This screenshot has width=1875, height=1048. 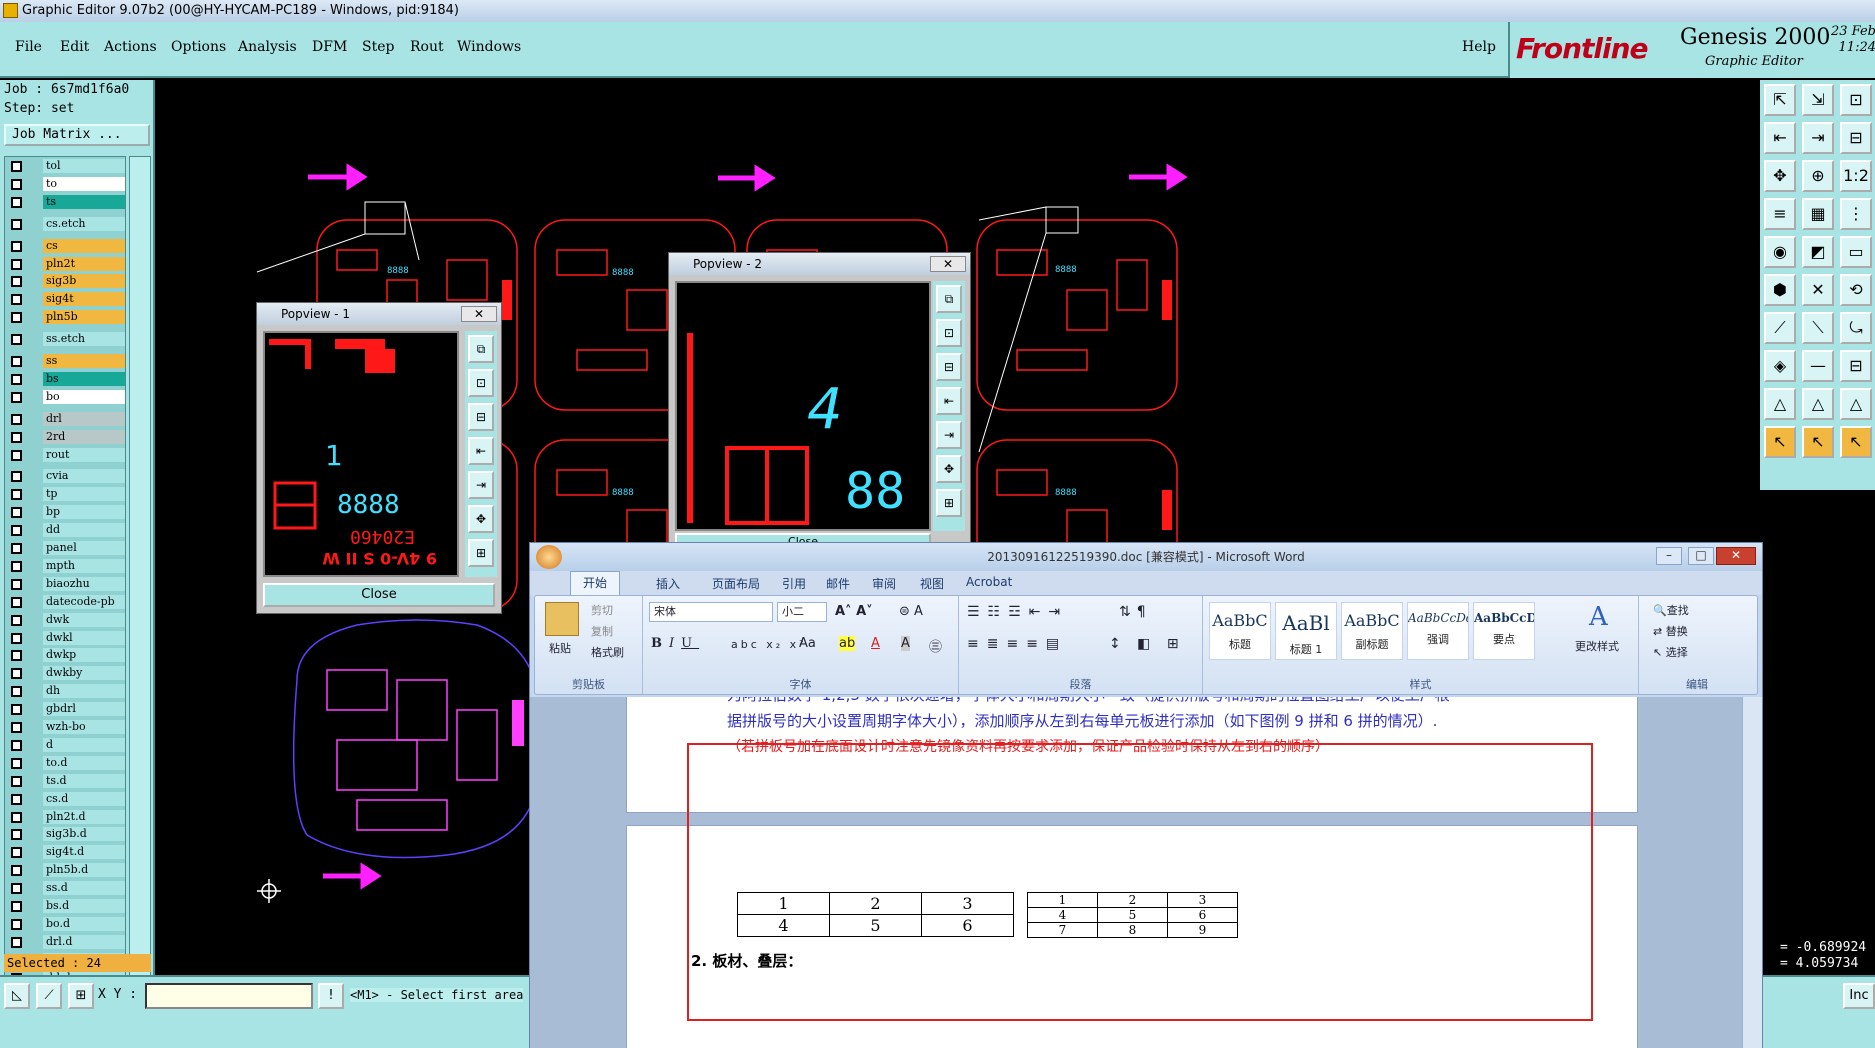 I want to click on zoom-out-icon: ⊟, so click(x=1856, y=138).